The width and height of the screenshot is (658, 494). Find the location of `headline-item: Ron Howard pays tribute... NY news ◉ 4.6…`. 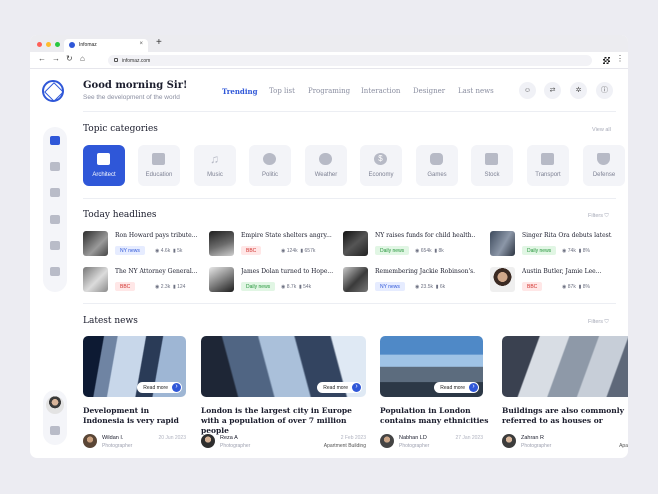

headline-item: Ron Howard pays tribute... NY news ◉ 4.6… is located at coordinates (148, 244).